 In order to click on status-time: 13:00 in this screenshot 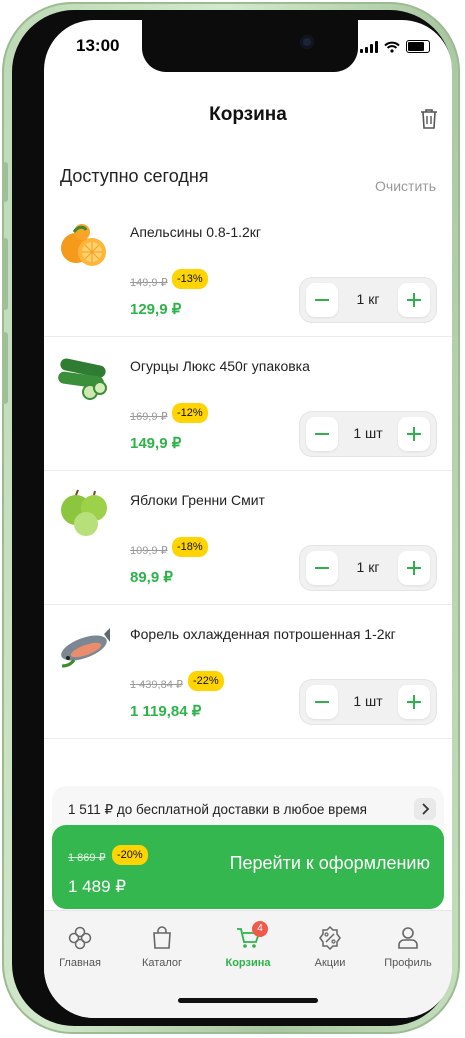, I will do `click(98, 45)`.